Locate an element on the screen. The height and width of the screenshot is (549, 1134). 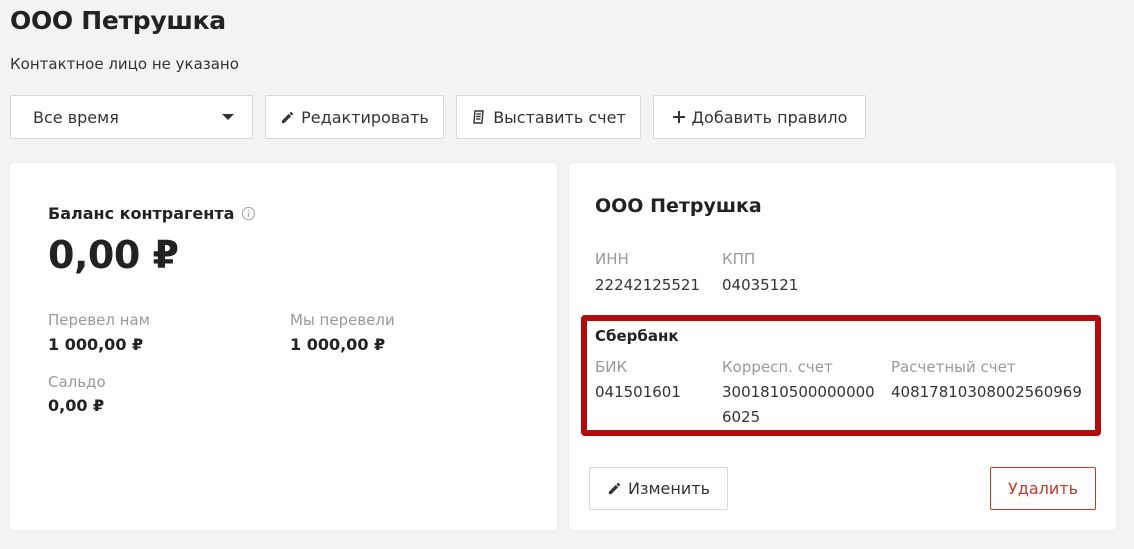
issue-invoice-button: Выставить счет is located at coordinates (548, 117).